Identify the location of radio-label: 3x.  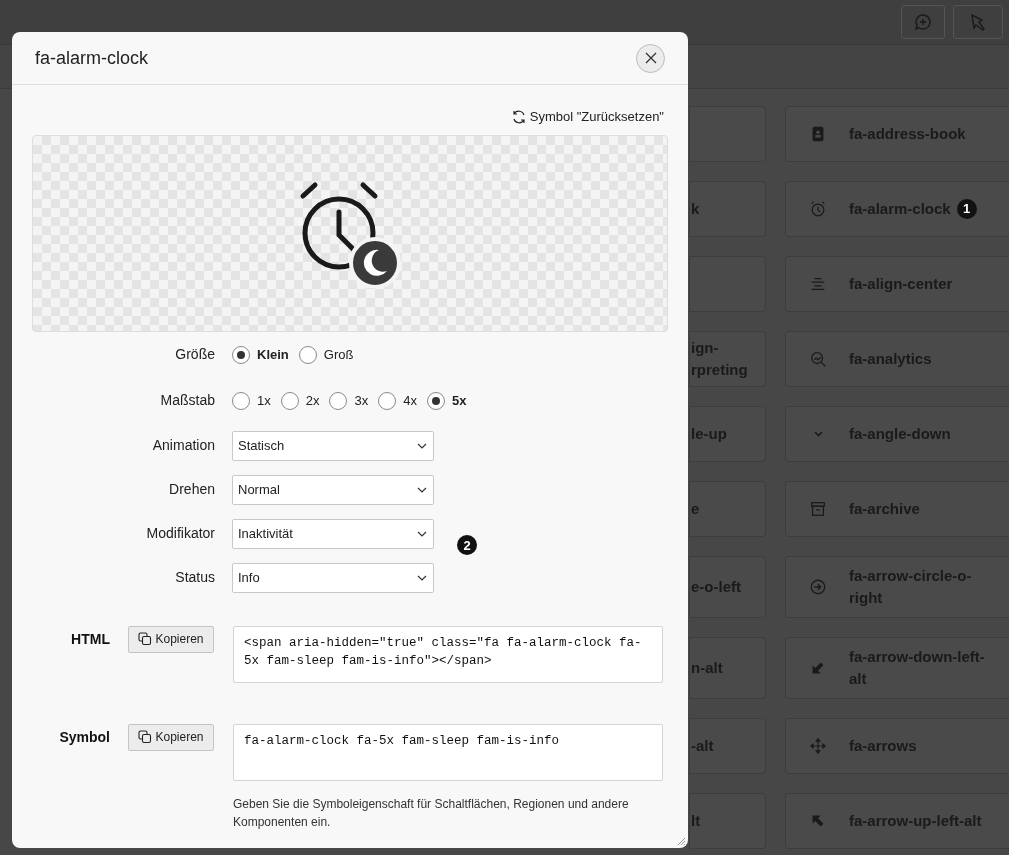
(361, 400).